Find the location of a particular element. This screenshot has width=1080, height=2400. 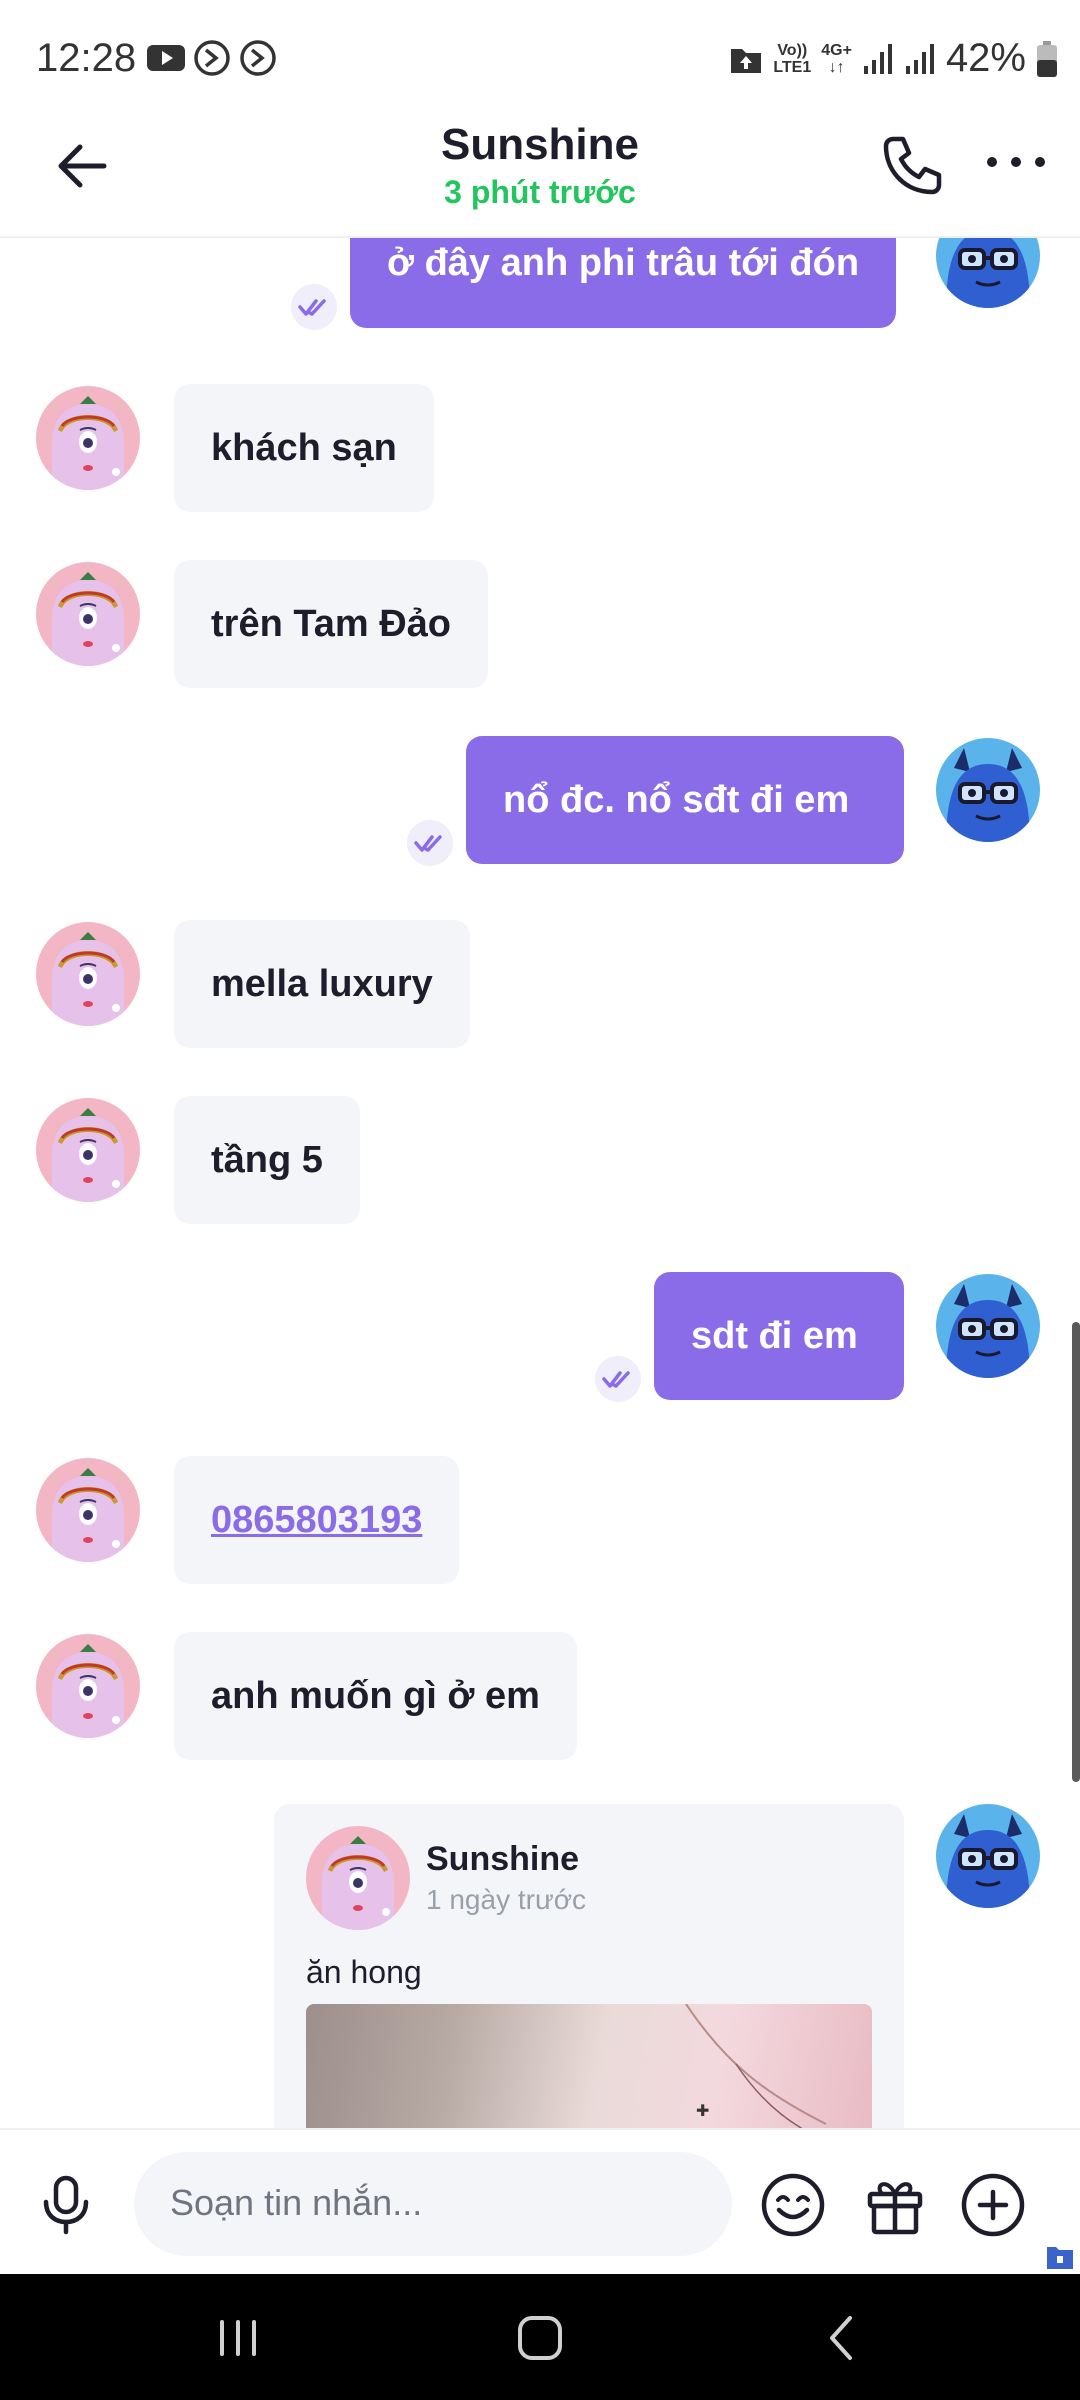

folder-upload-icon is located at coordinates (746, 60).